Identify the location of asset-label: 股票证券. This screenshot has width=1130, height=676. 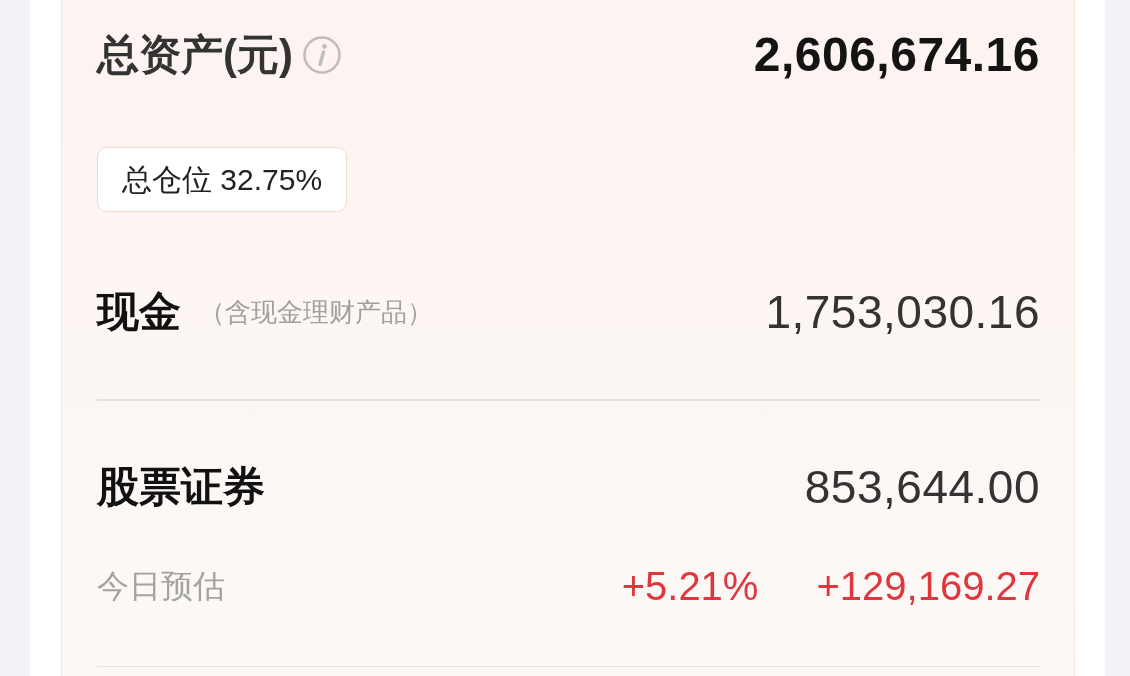
(181, 487).